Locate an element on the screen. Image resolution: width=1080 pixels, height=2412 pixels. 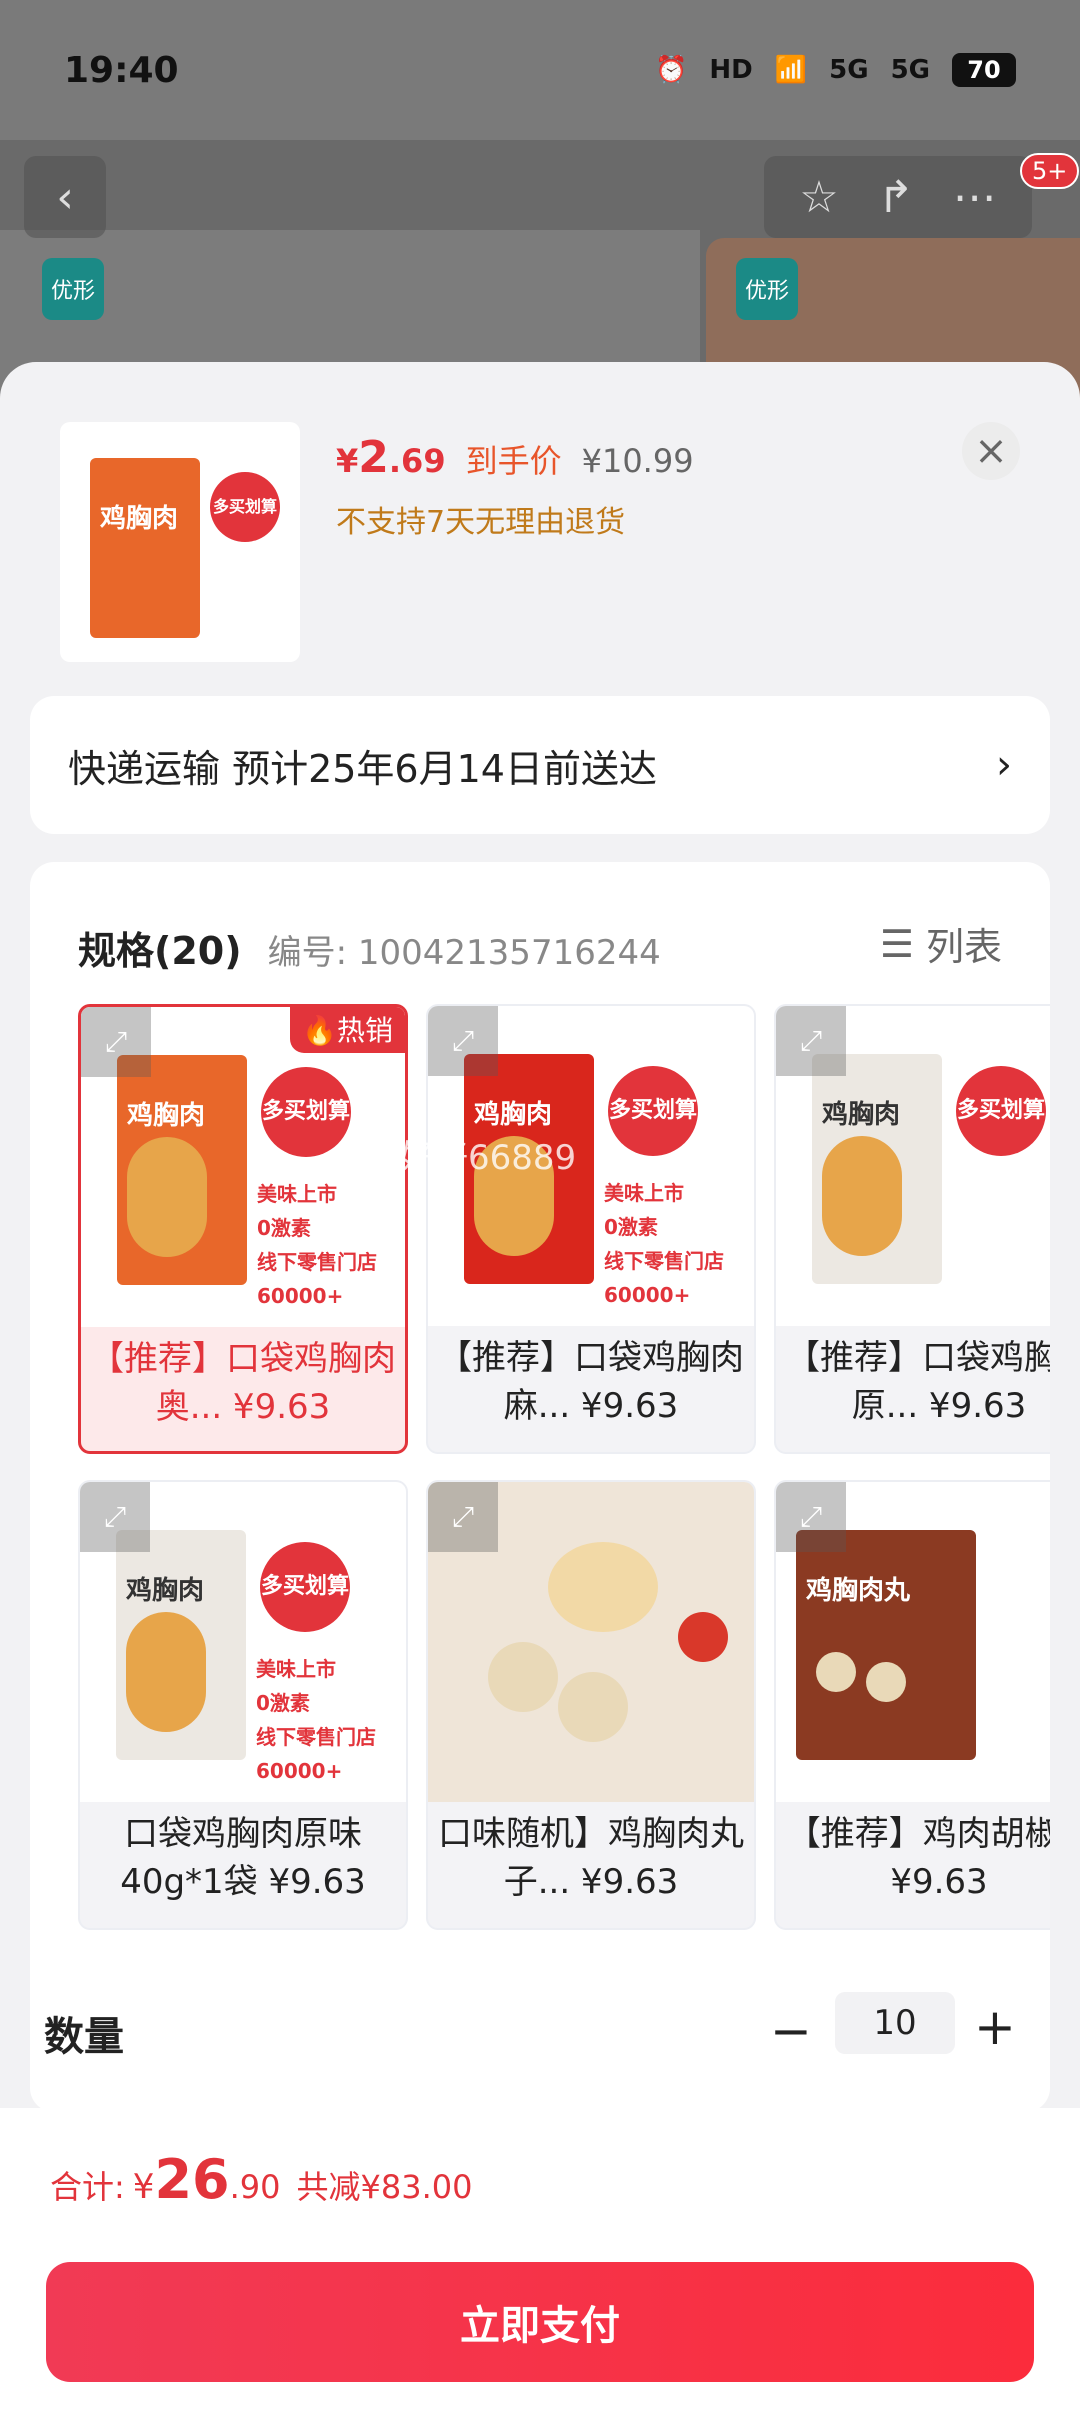
spec-caption: 口味随机】鸡胸肉丸子... ¥9.63 is located at coordinates (591, 1858).